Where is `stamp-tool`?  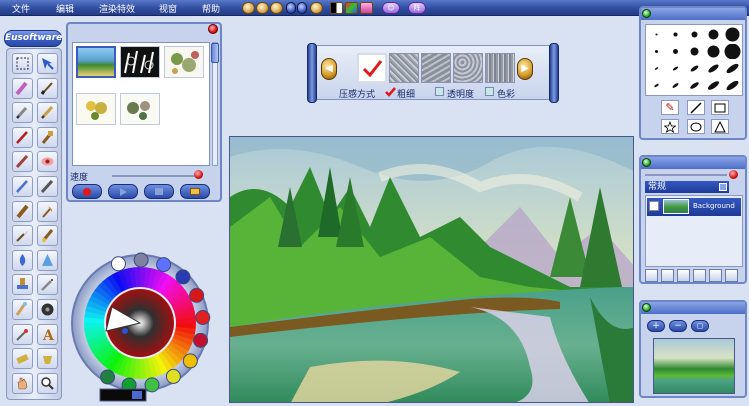
stamp-tool is located at coordinates (22, 285).